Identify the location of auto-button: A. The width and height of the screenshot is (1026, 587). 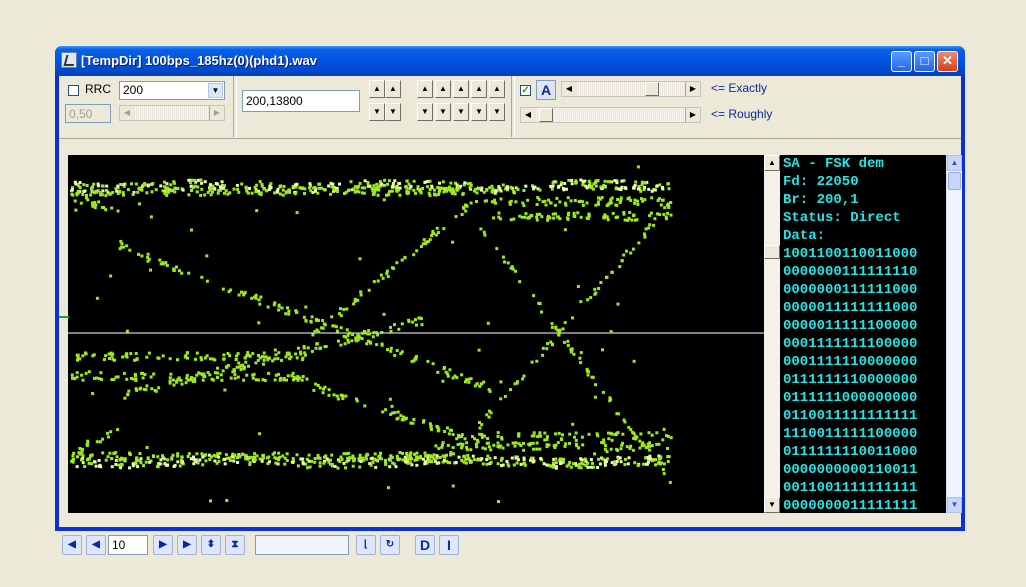
(546, 90).